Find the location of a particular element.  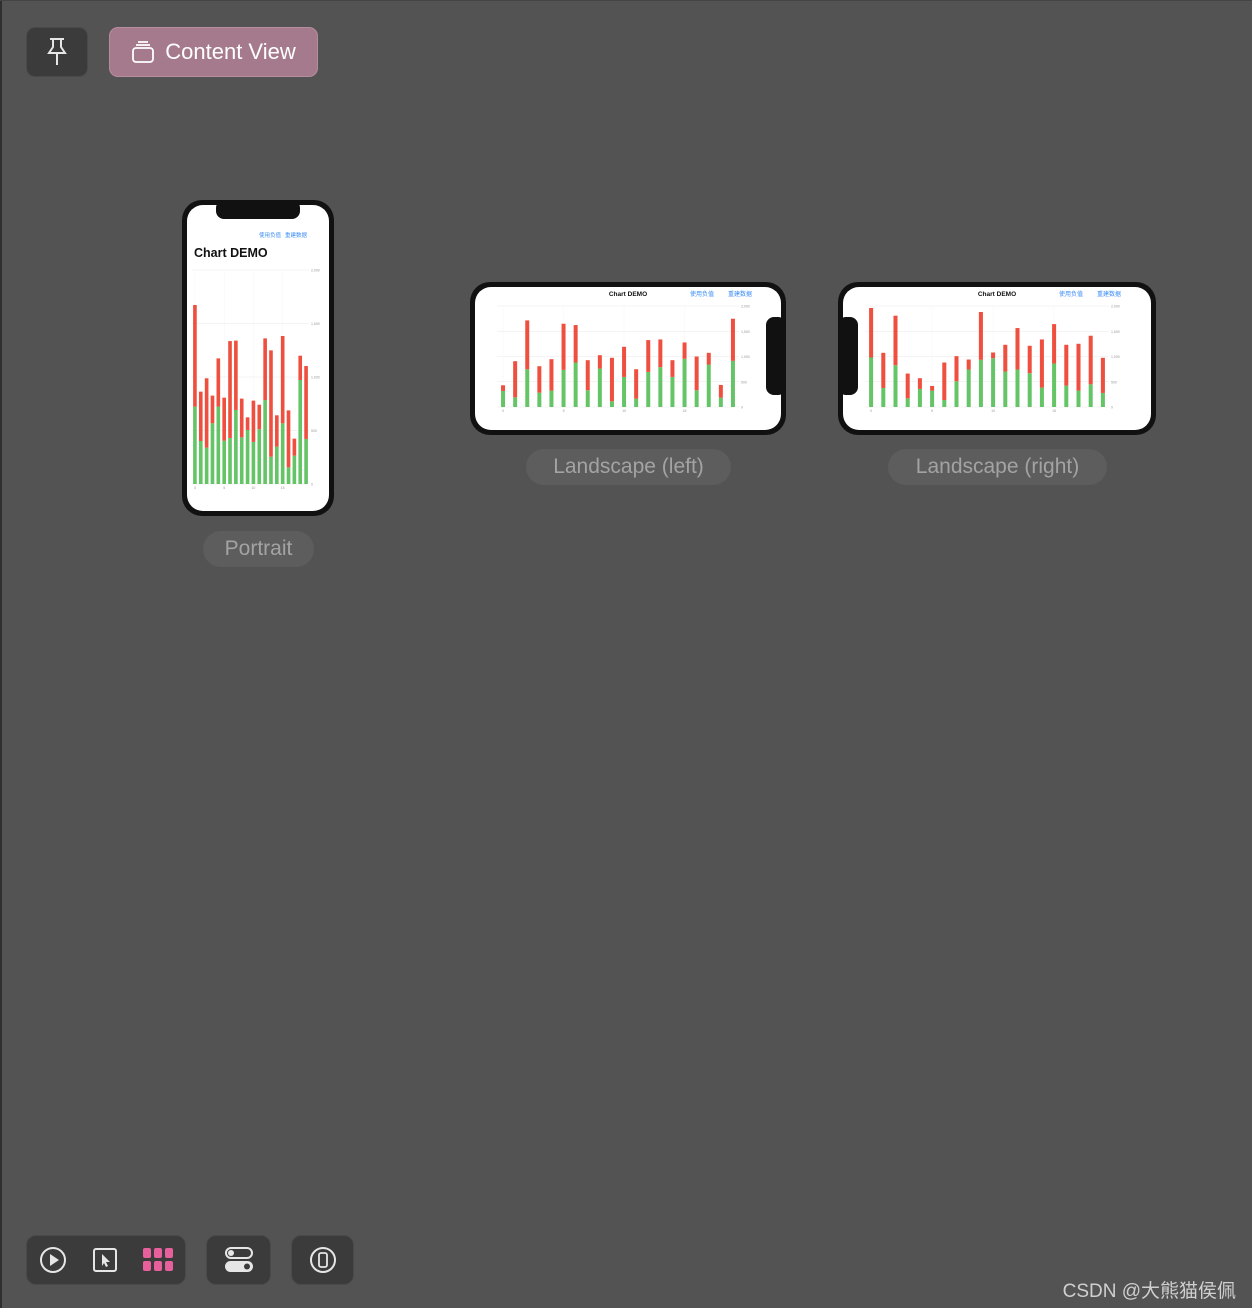

variants-button is located at coordinates (238, 1260).